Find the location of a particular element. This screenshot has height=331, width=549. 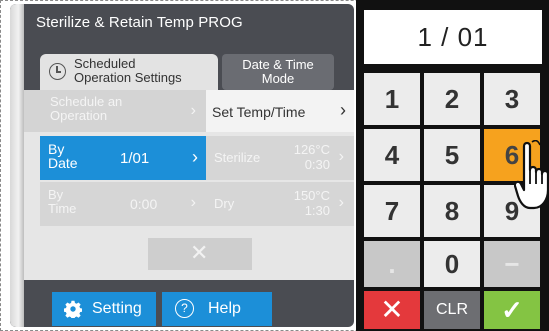

set-temp-time-button: Set Temp/Time › is located at coordinates (280, 111).